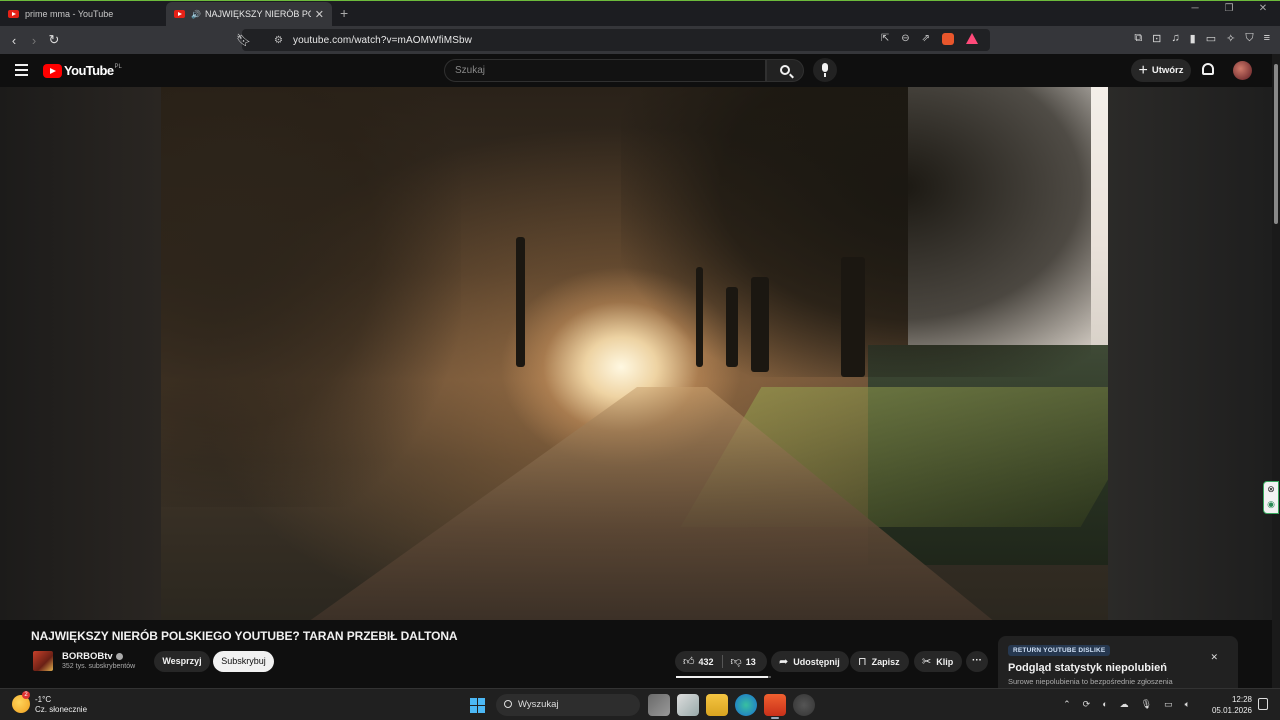  Describe the element at coordinates (26, 695) in the screenshot. I see `weather-badge: 2` at that location.